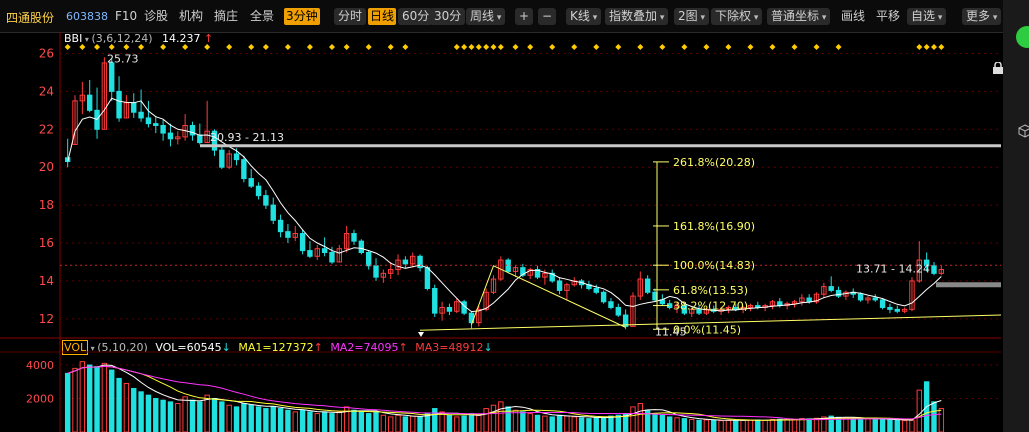 This screenshot has width=1029, height=432. I want to click on fib-label: 261.8%(20.28), so click(714, 162).